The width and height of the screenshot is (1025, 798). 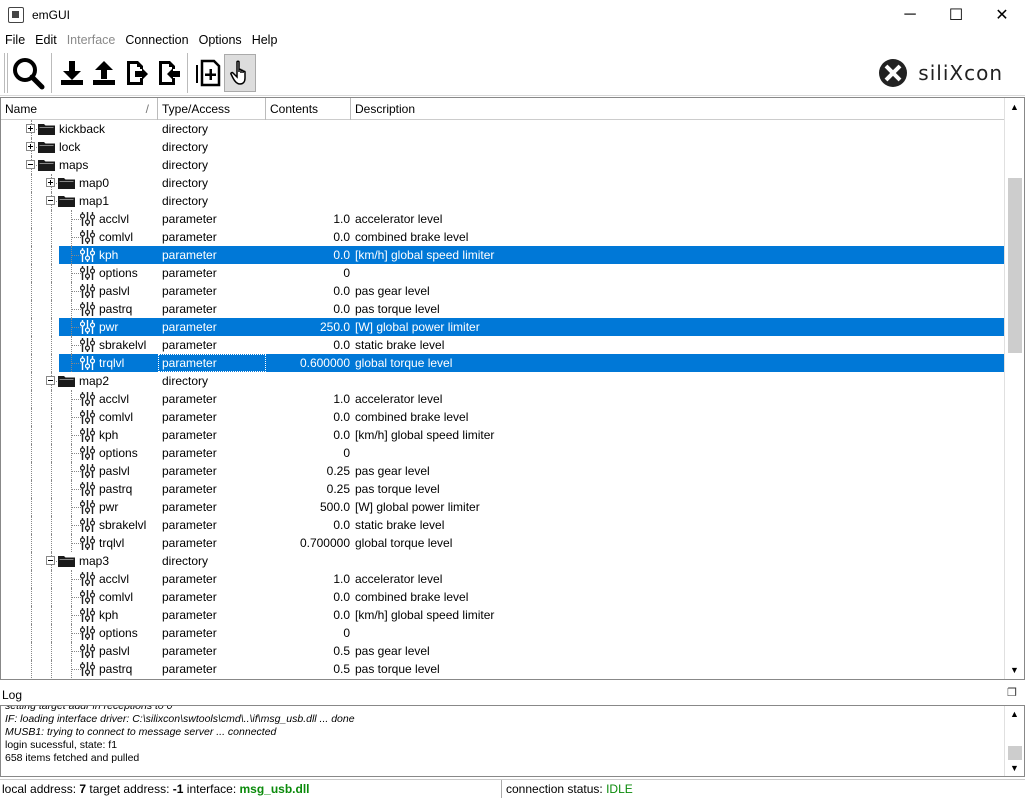 I want to click on menu-help: Help, so click(x=265, y=40).